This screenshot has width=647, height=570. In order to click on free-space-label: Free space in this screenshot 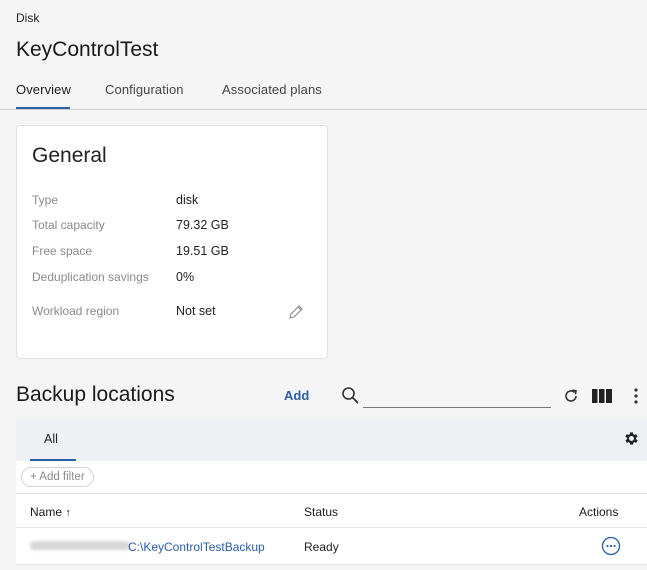, I will do `click(62, 251)`.